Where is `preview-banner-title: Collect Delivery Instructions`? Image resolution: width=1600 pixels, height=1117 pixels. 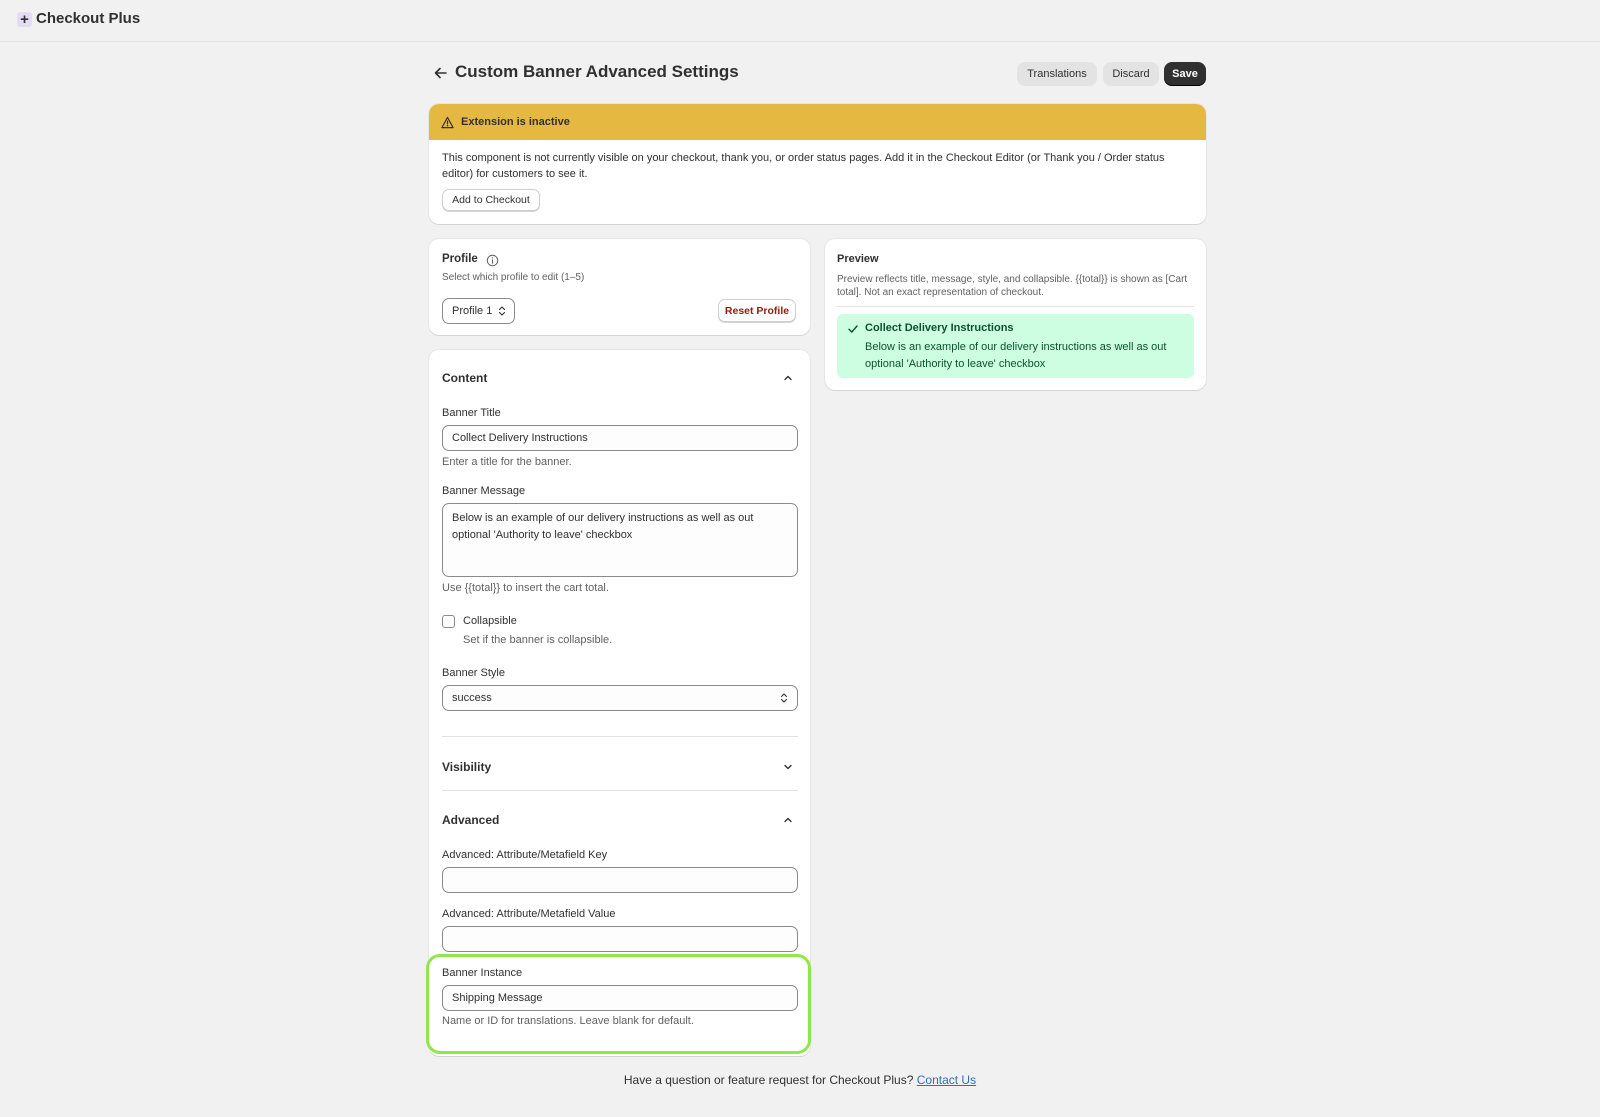
preview-banner-title: Collect Delivery Instructions is located at coordinates (939, 328).